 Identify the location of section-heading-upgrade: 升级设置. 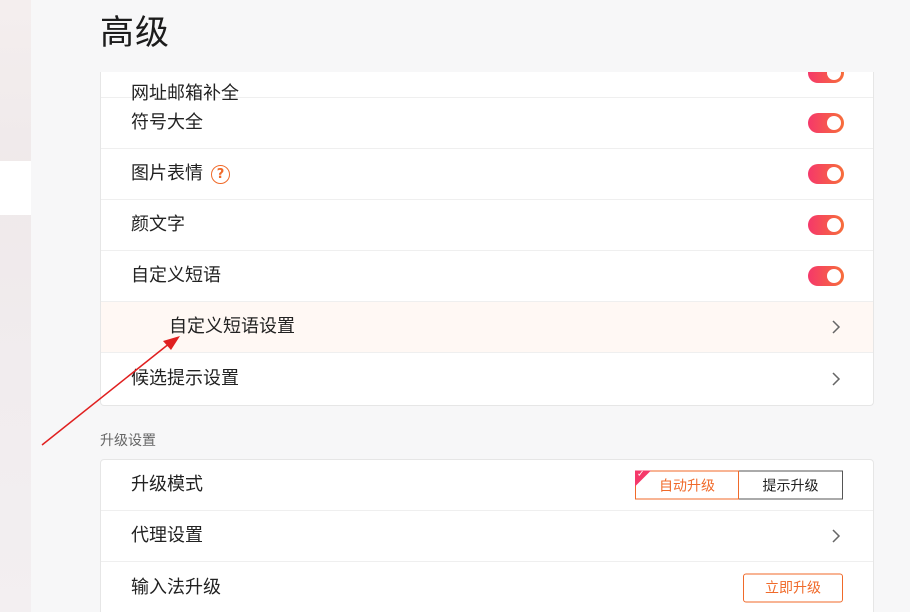
(128, 441).